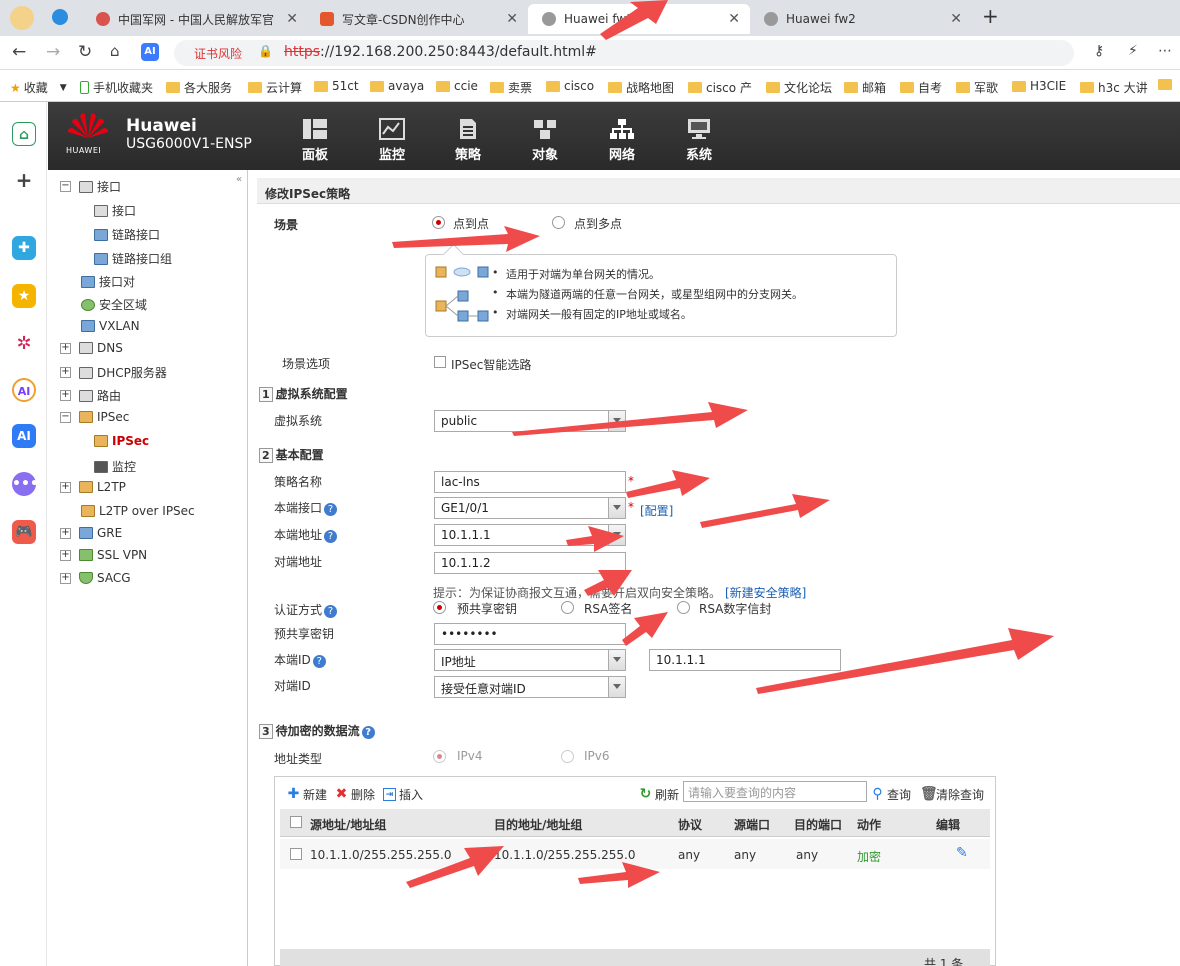  What do you see at coordinates (150, 52) in the screenshot?
I see `ai-assistant-icon: AI` at bounding box center [150, 52].